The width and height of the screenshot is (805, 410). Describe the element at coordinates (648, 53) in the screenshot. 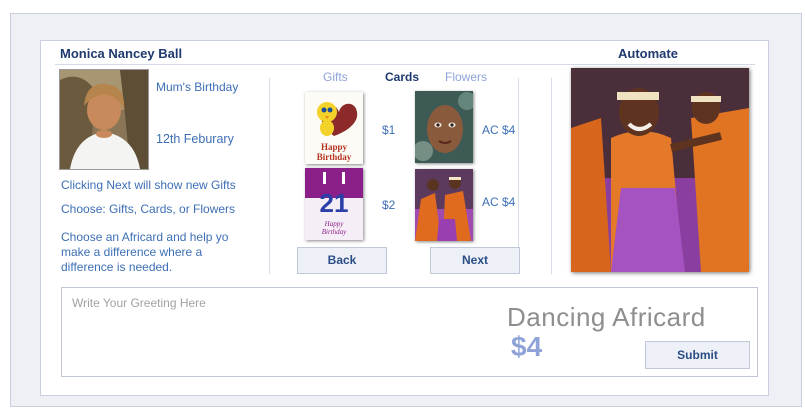

I see `automate-label: Automate` at that location.